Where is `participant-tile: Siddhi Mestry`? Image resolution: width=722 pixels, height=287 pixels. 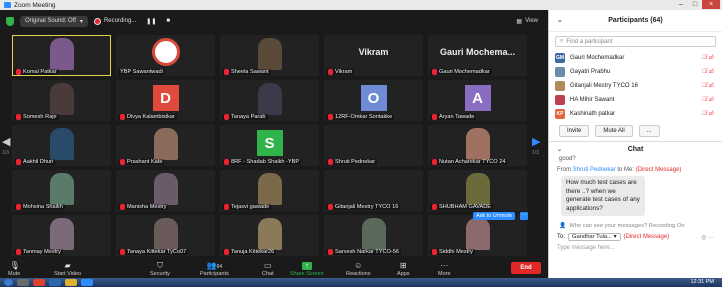 participant-tile: Siddhi Mestry is located at coordinates (477, 235).